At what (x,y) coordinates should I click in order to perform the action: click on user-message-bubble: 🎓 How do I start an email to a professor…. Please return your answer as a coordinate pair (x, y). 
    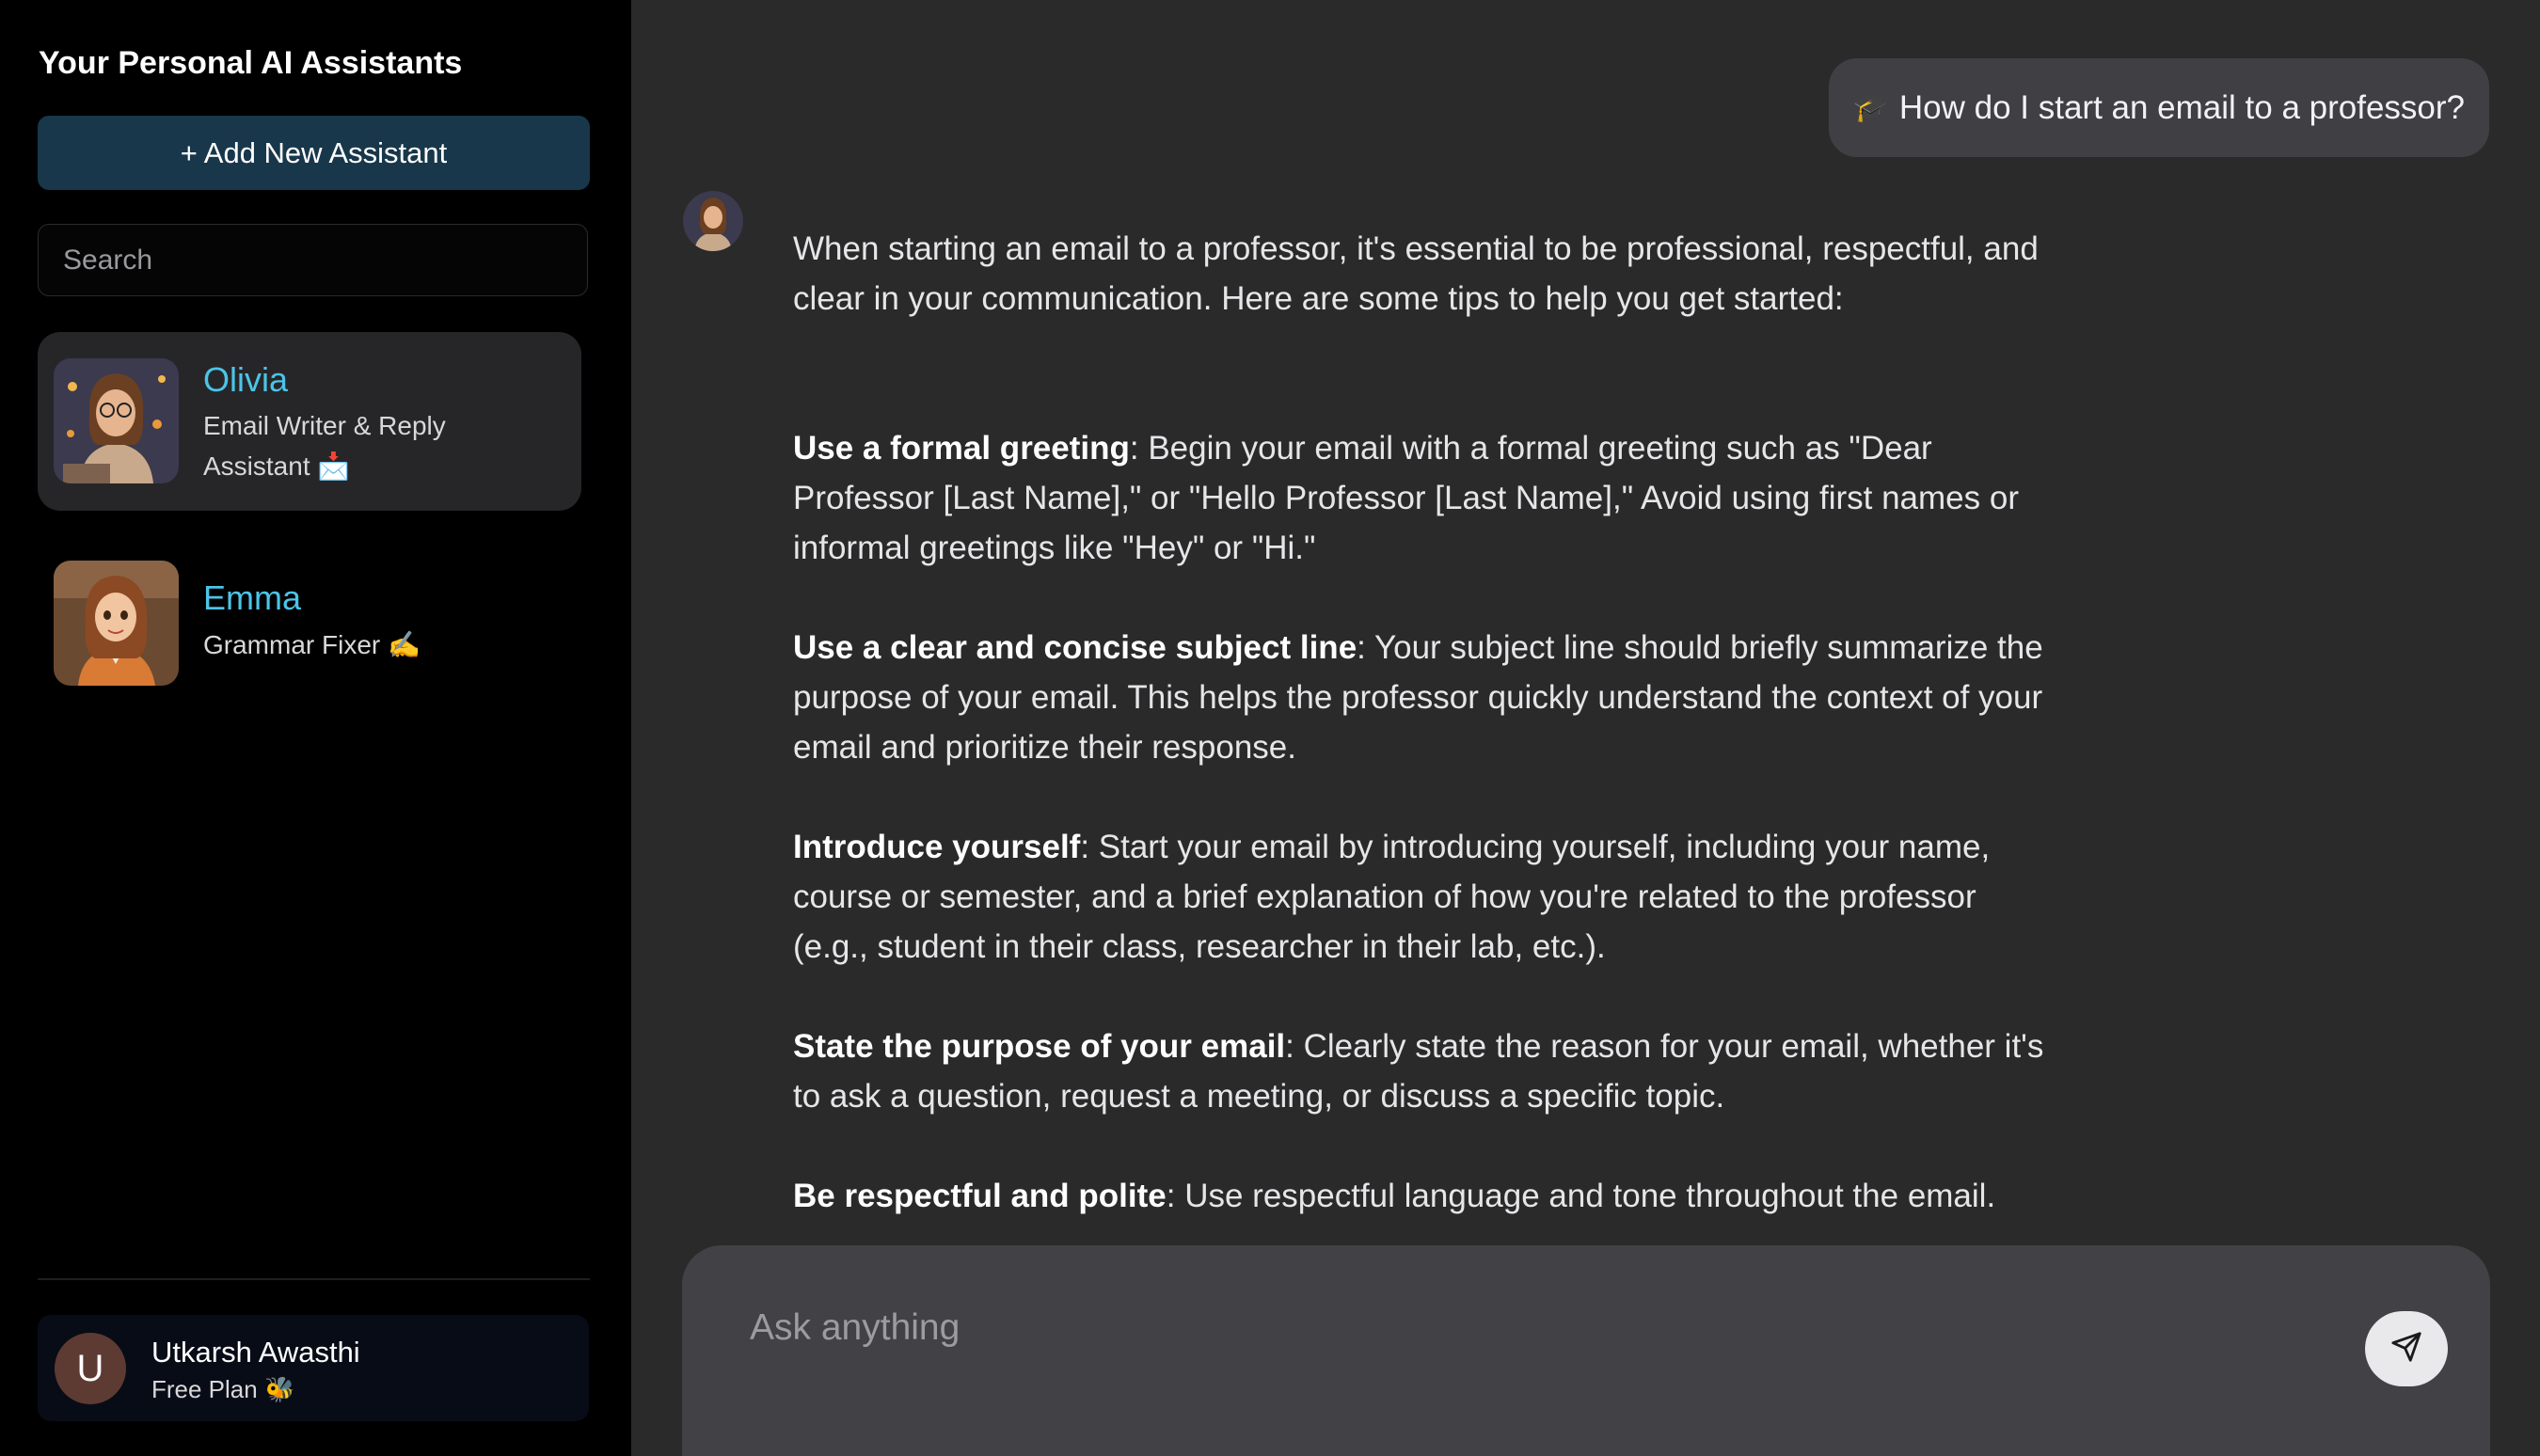
    Looking at the image, I should click on (2159, 107).